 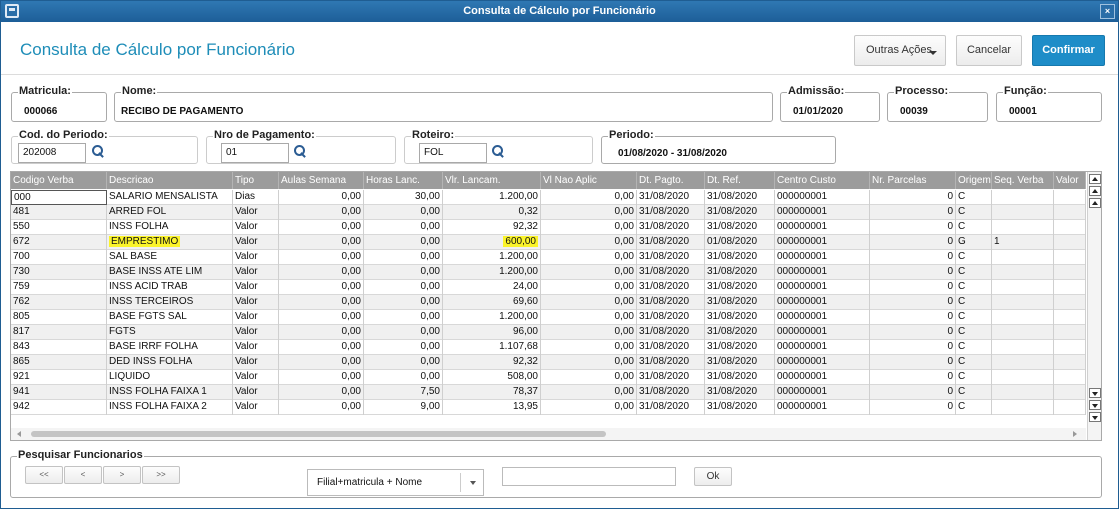 What do you see at coordinates (492, 242) in the screenshot?
I see `cell-vlr-lancam: 600,00` at bounding box center [492, 242].